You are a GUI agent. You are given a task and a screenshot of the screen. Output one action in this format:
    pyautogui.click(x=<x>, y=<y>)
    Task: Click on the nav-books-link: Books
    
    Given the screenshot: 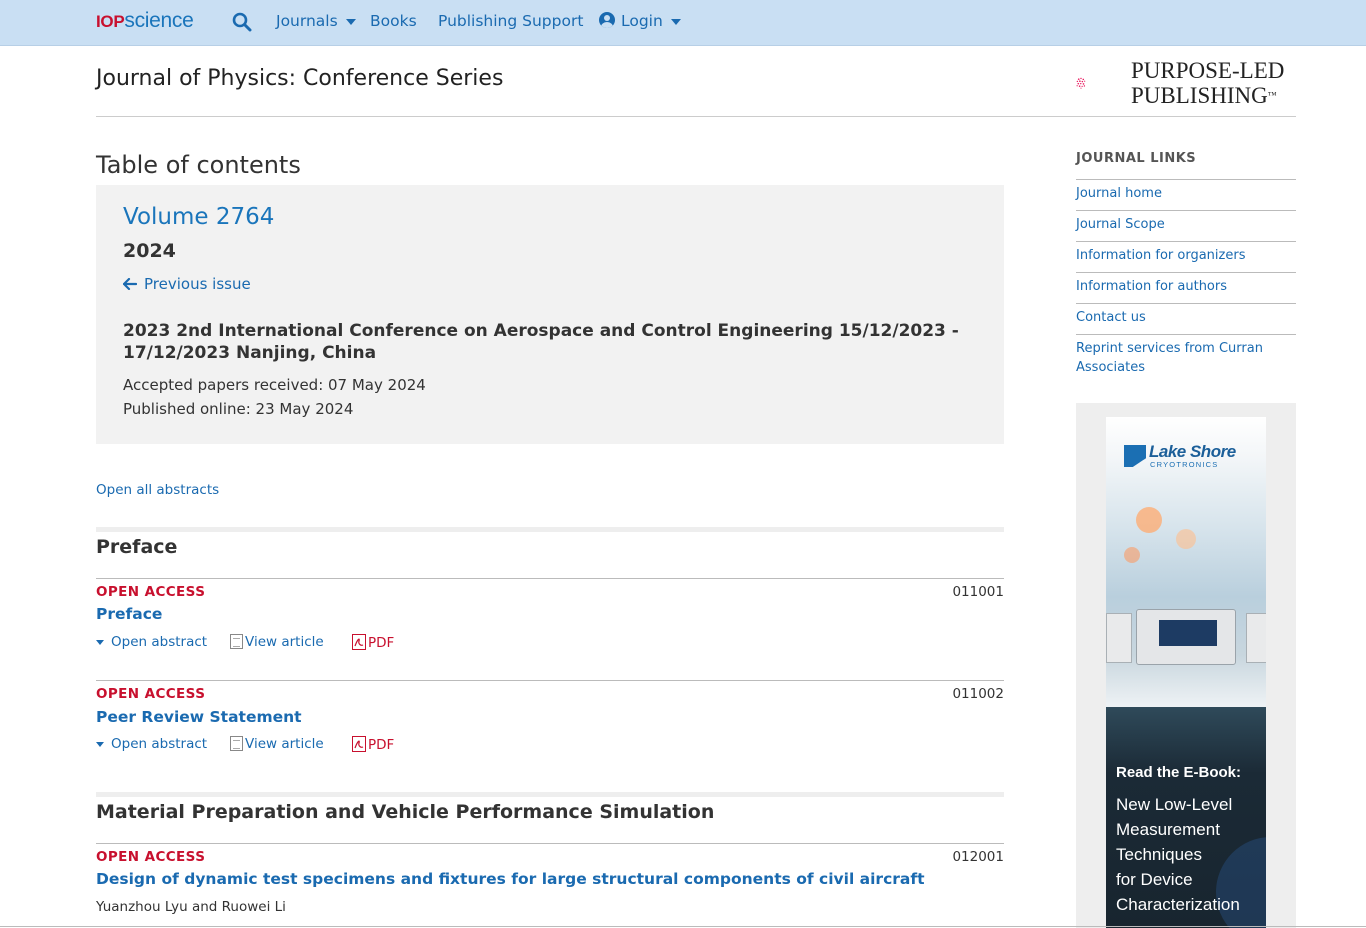 What is the action you would take?
    pyautogui.click(x=393, y=21)
    